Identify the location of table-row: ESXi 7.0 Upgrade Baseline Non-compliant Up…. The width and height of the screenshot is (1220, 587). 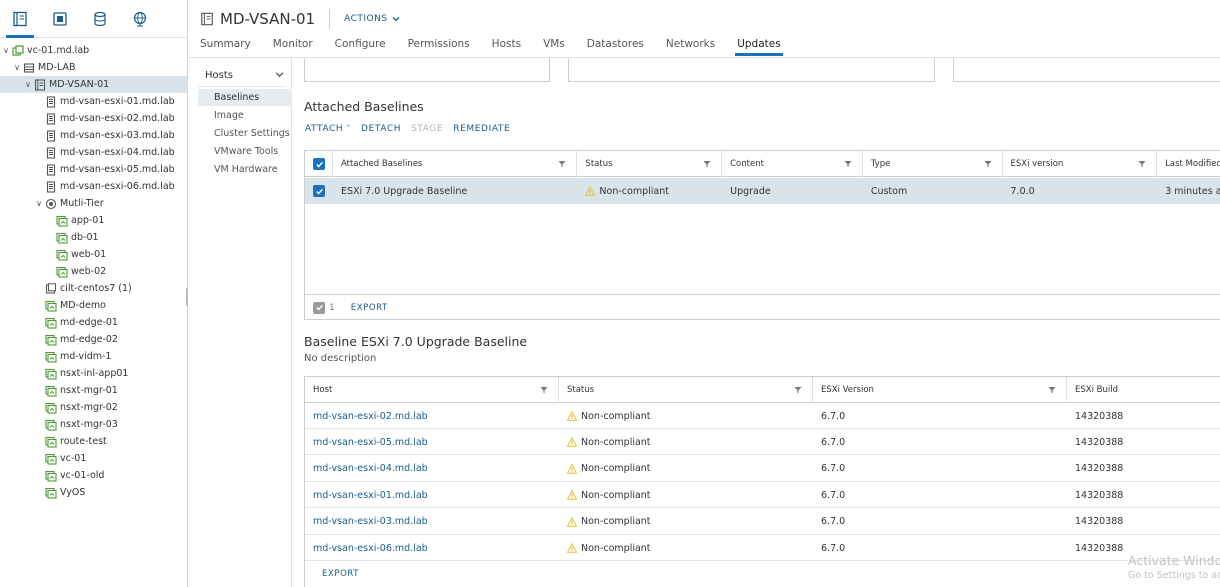
(762, 191).